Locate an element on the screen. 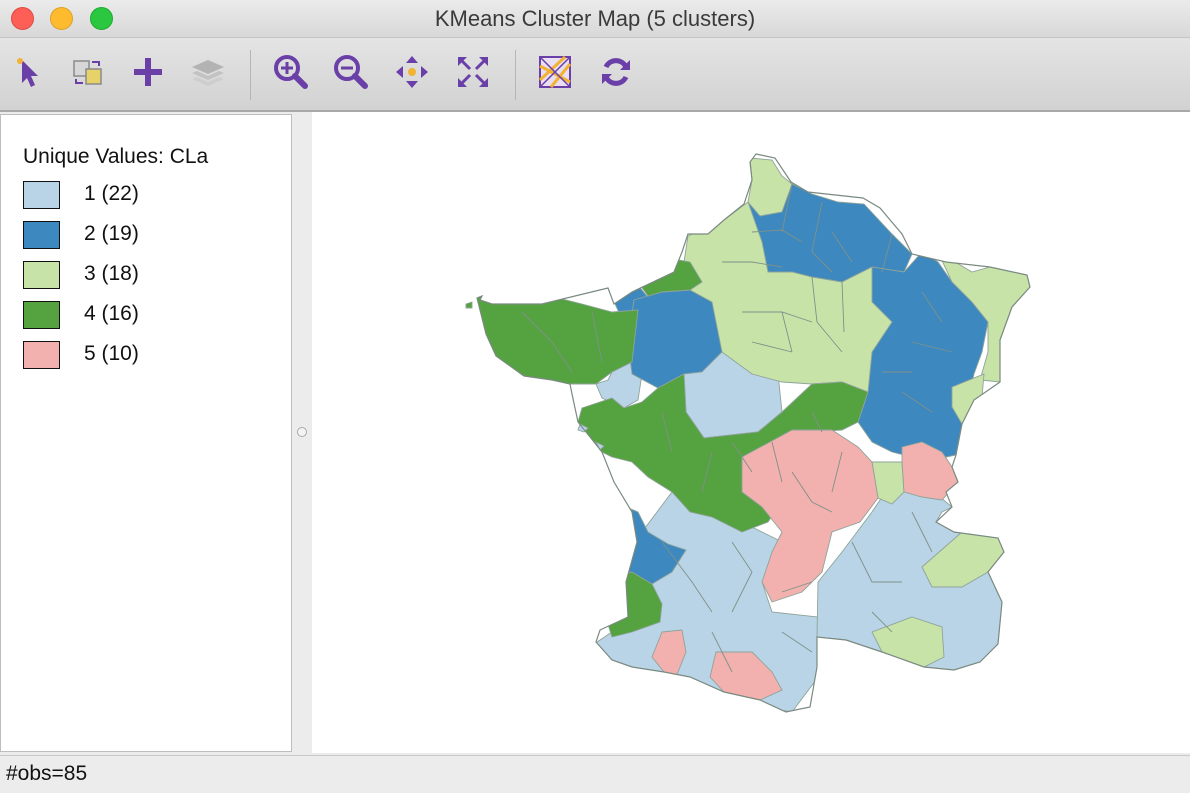 The height and width of the screenshot is (793, 1190). legend-label: 3 (18) is located at coordinates (111, 273).